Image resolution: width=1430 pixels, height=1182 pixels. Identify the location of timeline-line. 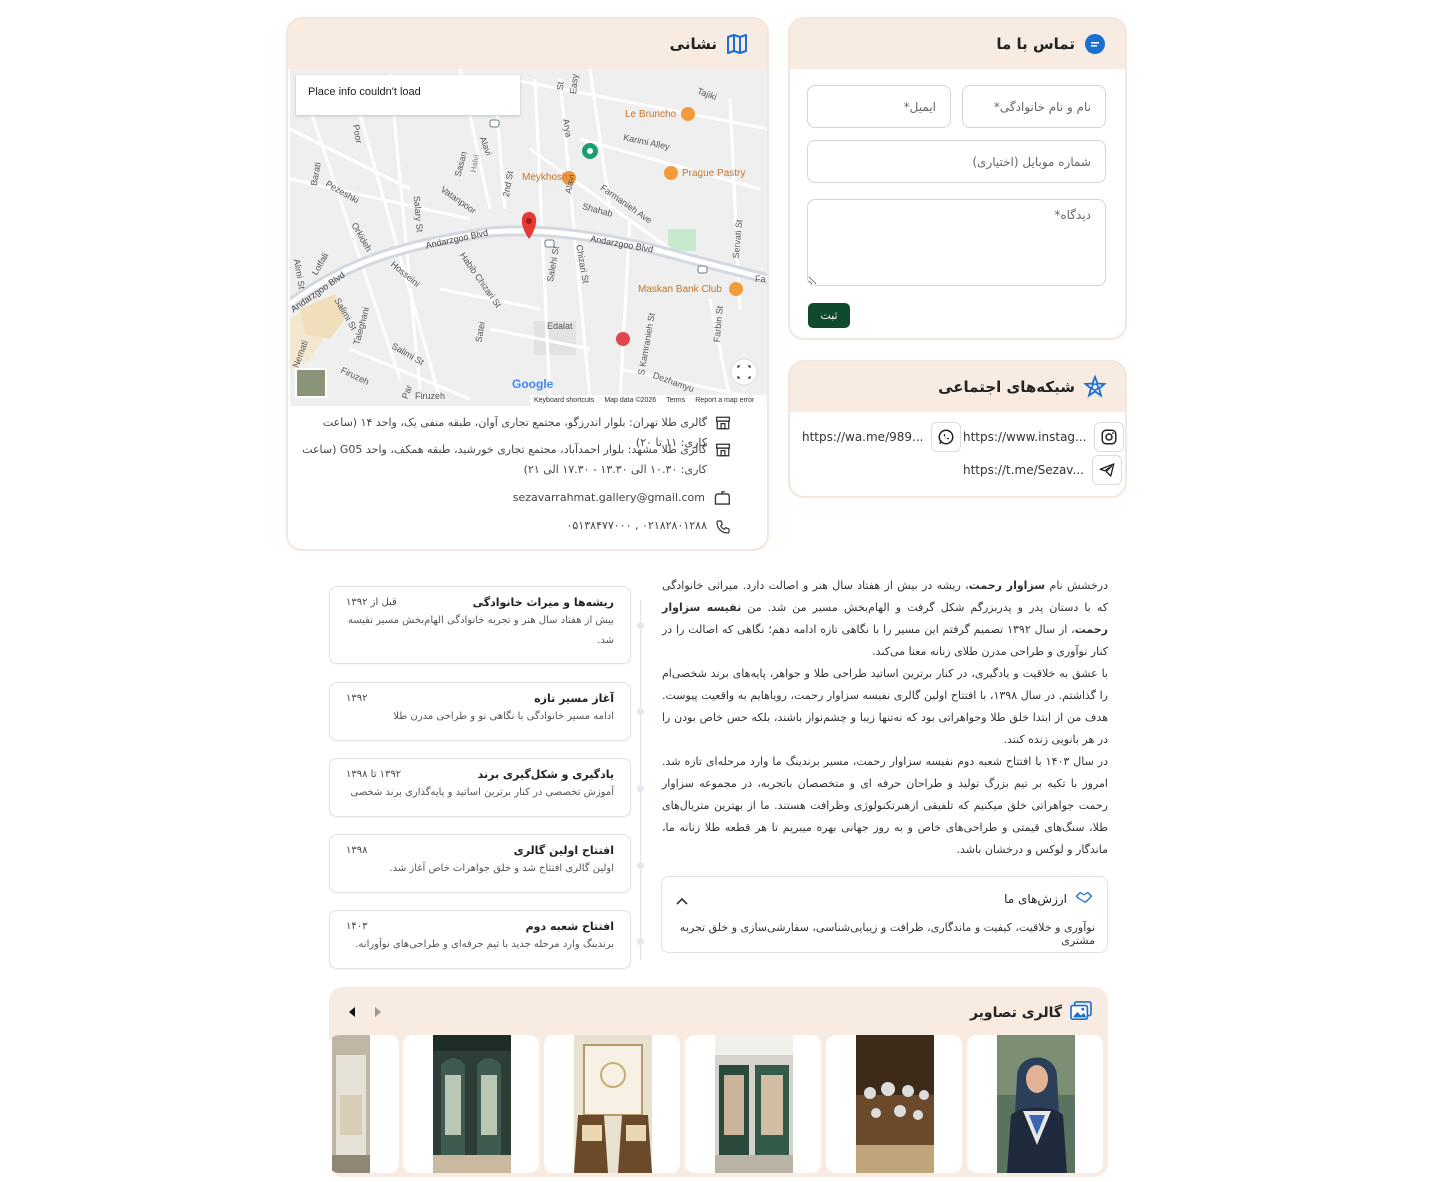
(640, 780).